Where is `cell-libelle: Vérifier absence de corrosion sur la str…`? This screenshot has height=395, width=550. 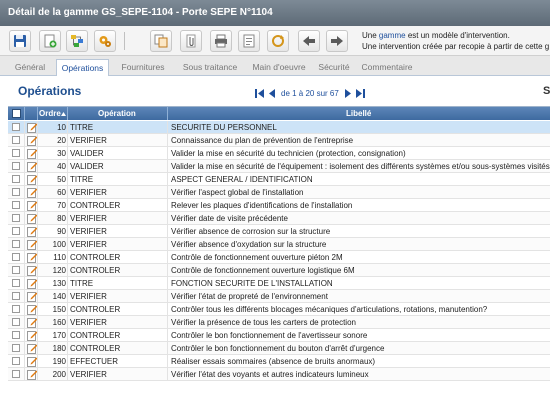
cell-libelle: Vérifier absence de corrosion sur la str… is located at coordinates (251, 231).